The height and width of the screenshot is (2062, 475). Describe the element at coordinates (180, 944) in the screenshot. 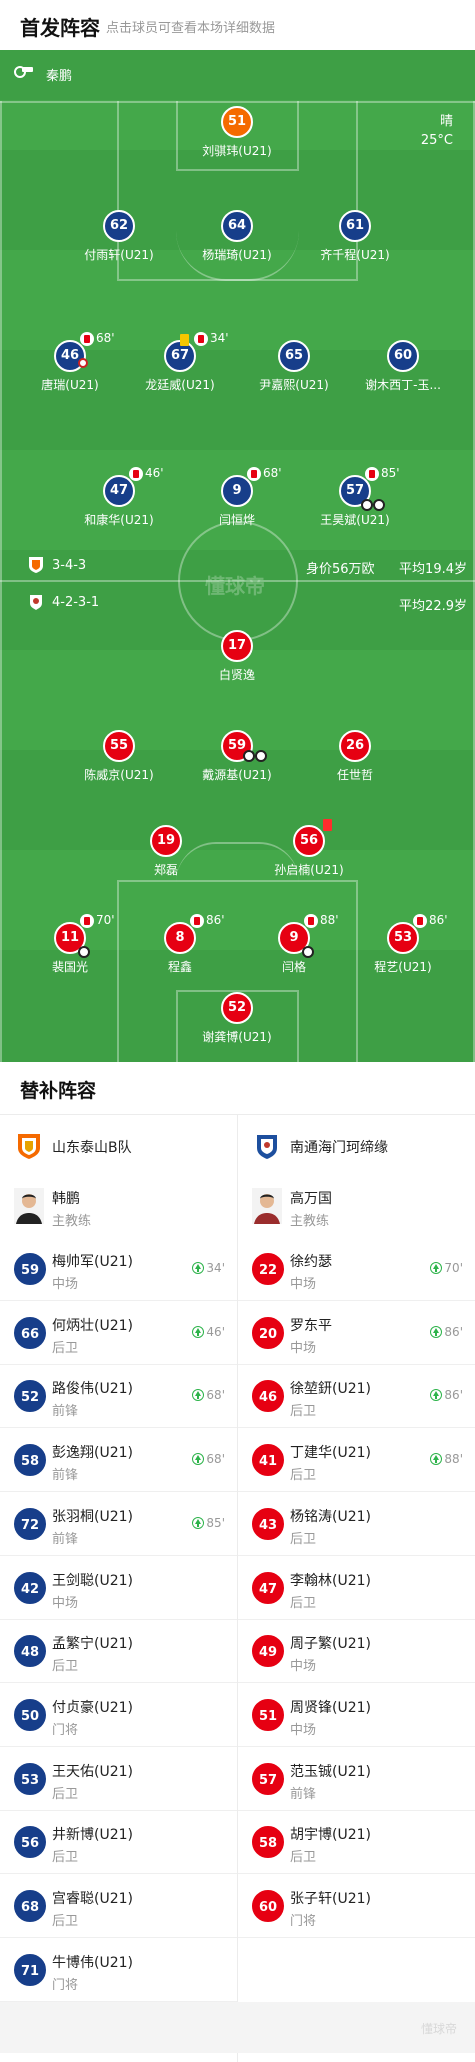

I see `away-player-8: 8 86' 程鑫` at that location.